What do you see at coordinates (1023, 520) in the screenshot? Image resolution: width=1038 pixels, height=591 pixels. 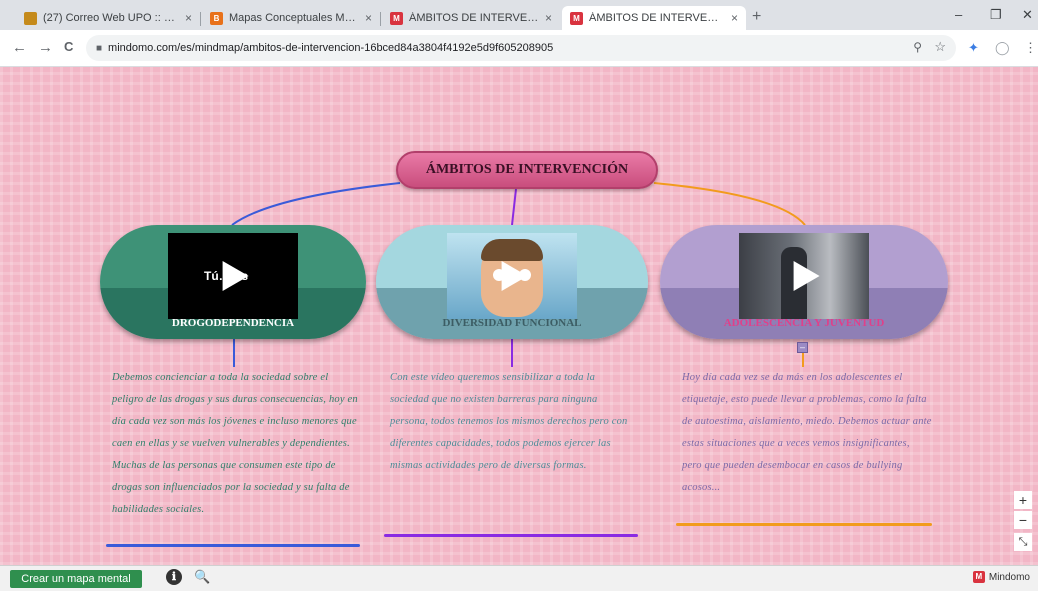 I see `zoom-out-button: −` at bounding box center [1023, 520].